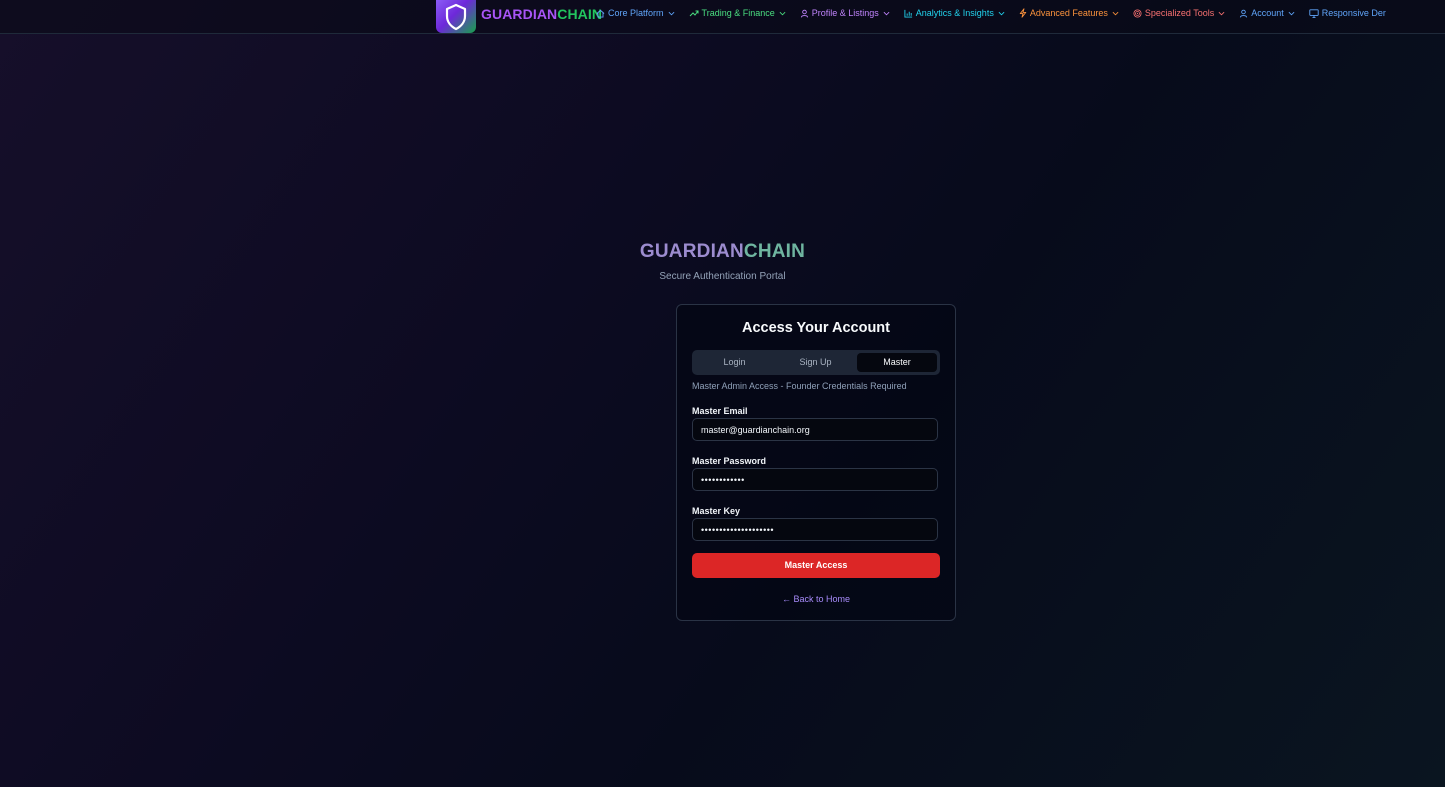 The image size is (1445, 787). I want to click on nav-label: Analytics & Insights, so click(954, 13).